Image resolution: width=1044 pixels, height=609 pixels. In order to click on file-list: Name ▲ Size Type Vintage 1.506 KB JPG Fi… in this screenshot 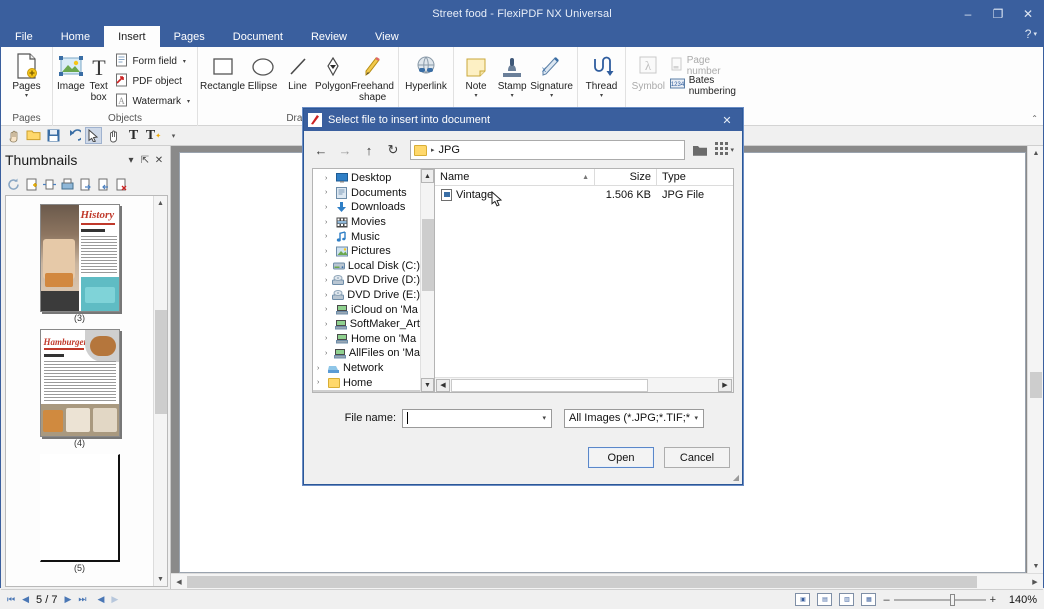, I will do `click(584, 280)`.